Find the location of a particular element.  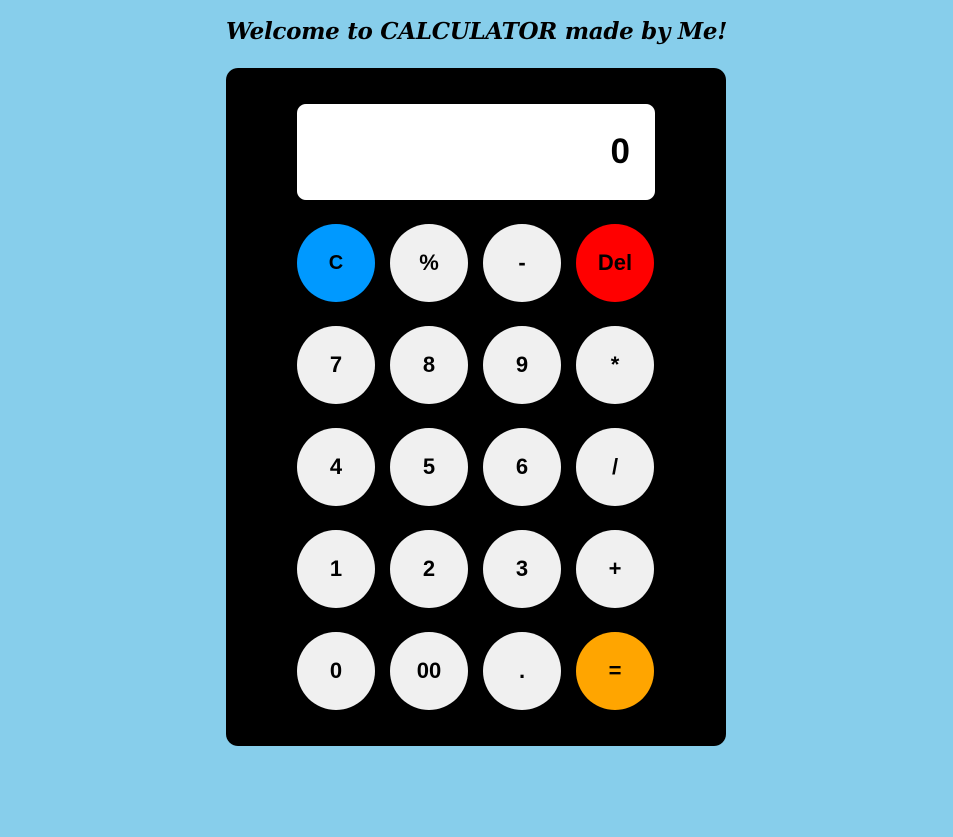

add-button: + is located at coordinates (615, 569).